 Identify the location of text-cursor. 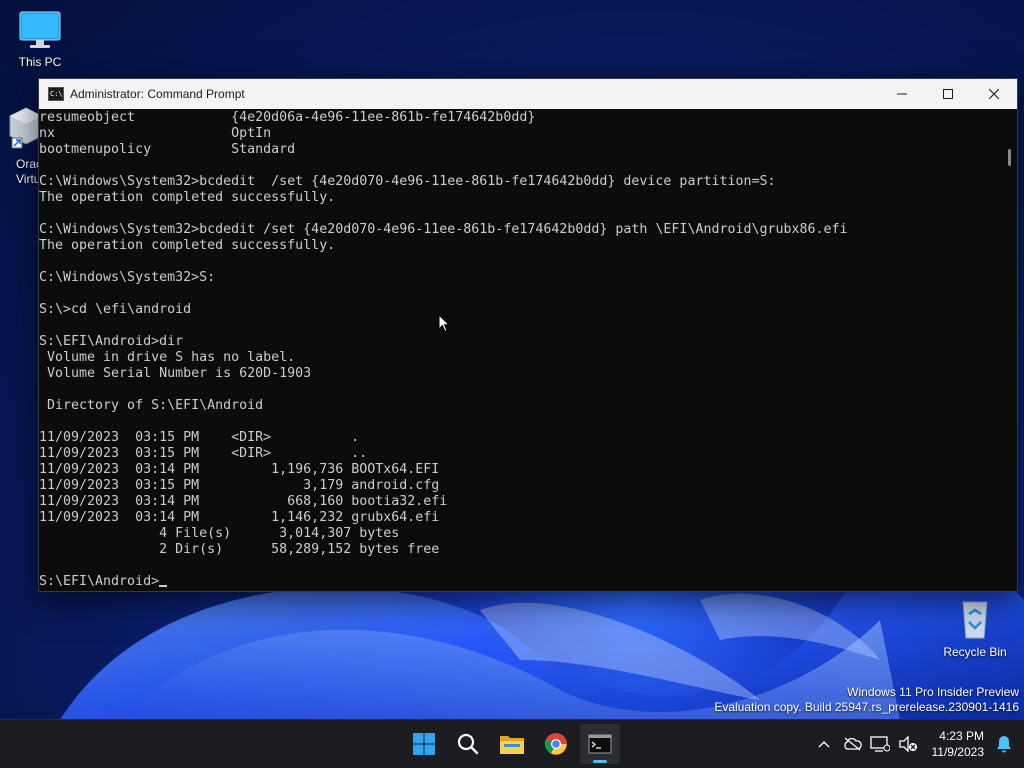
(163, 586).